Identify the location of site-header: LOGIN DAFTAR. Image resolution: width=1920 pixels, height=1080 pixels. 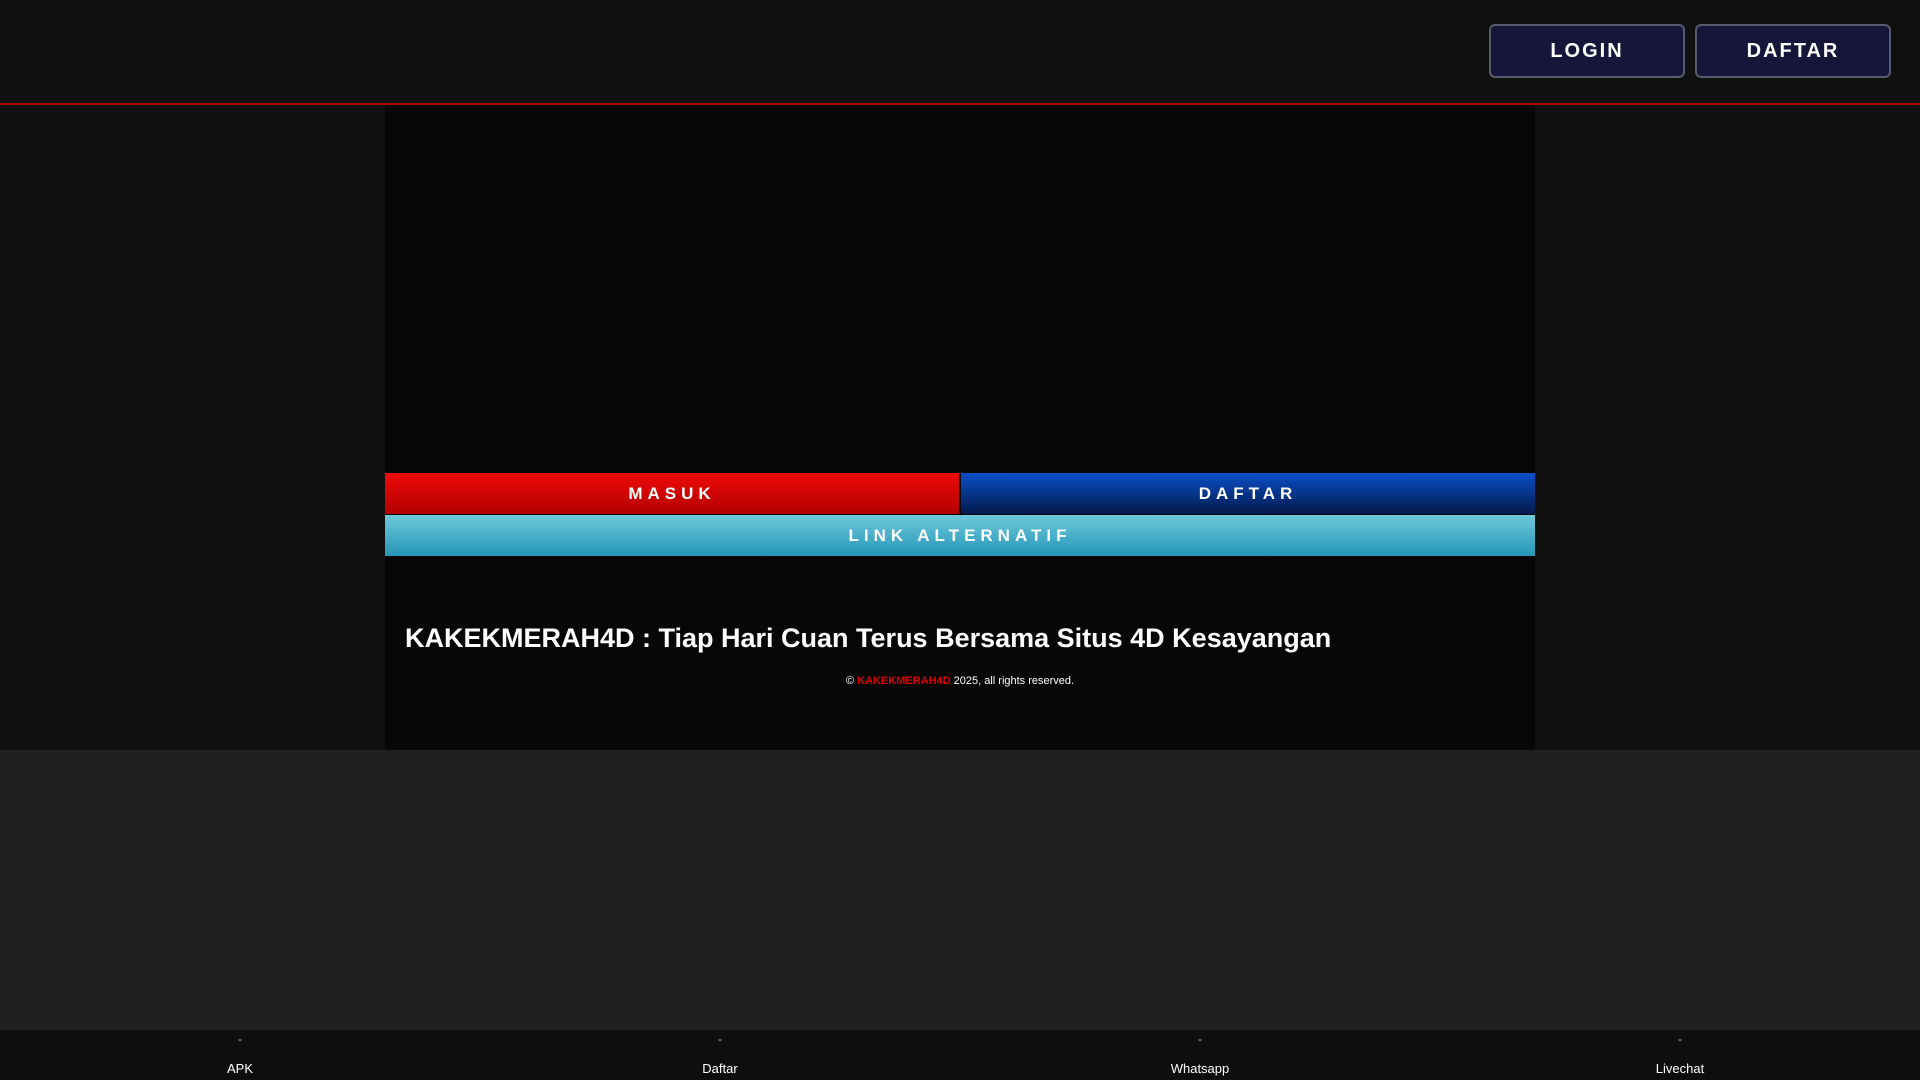
(960, 52).